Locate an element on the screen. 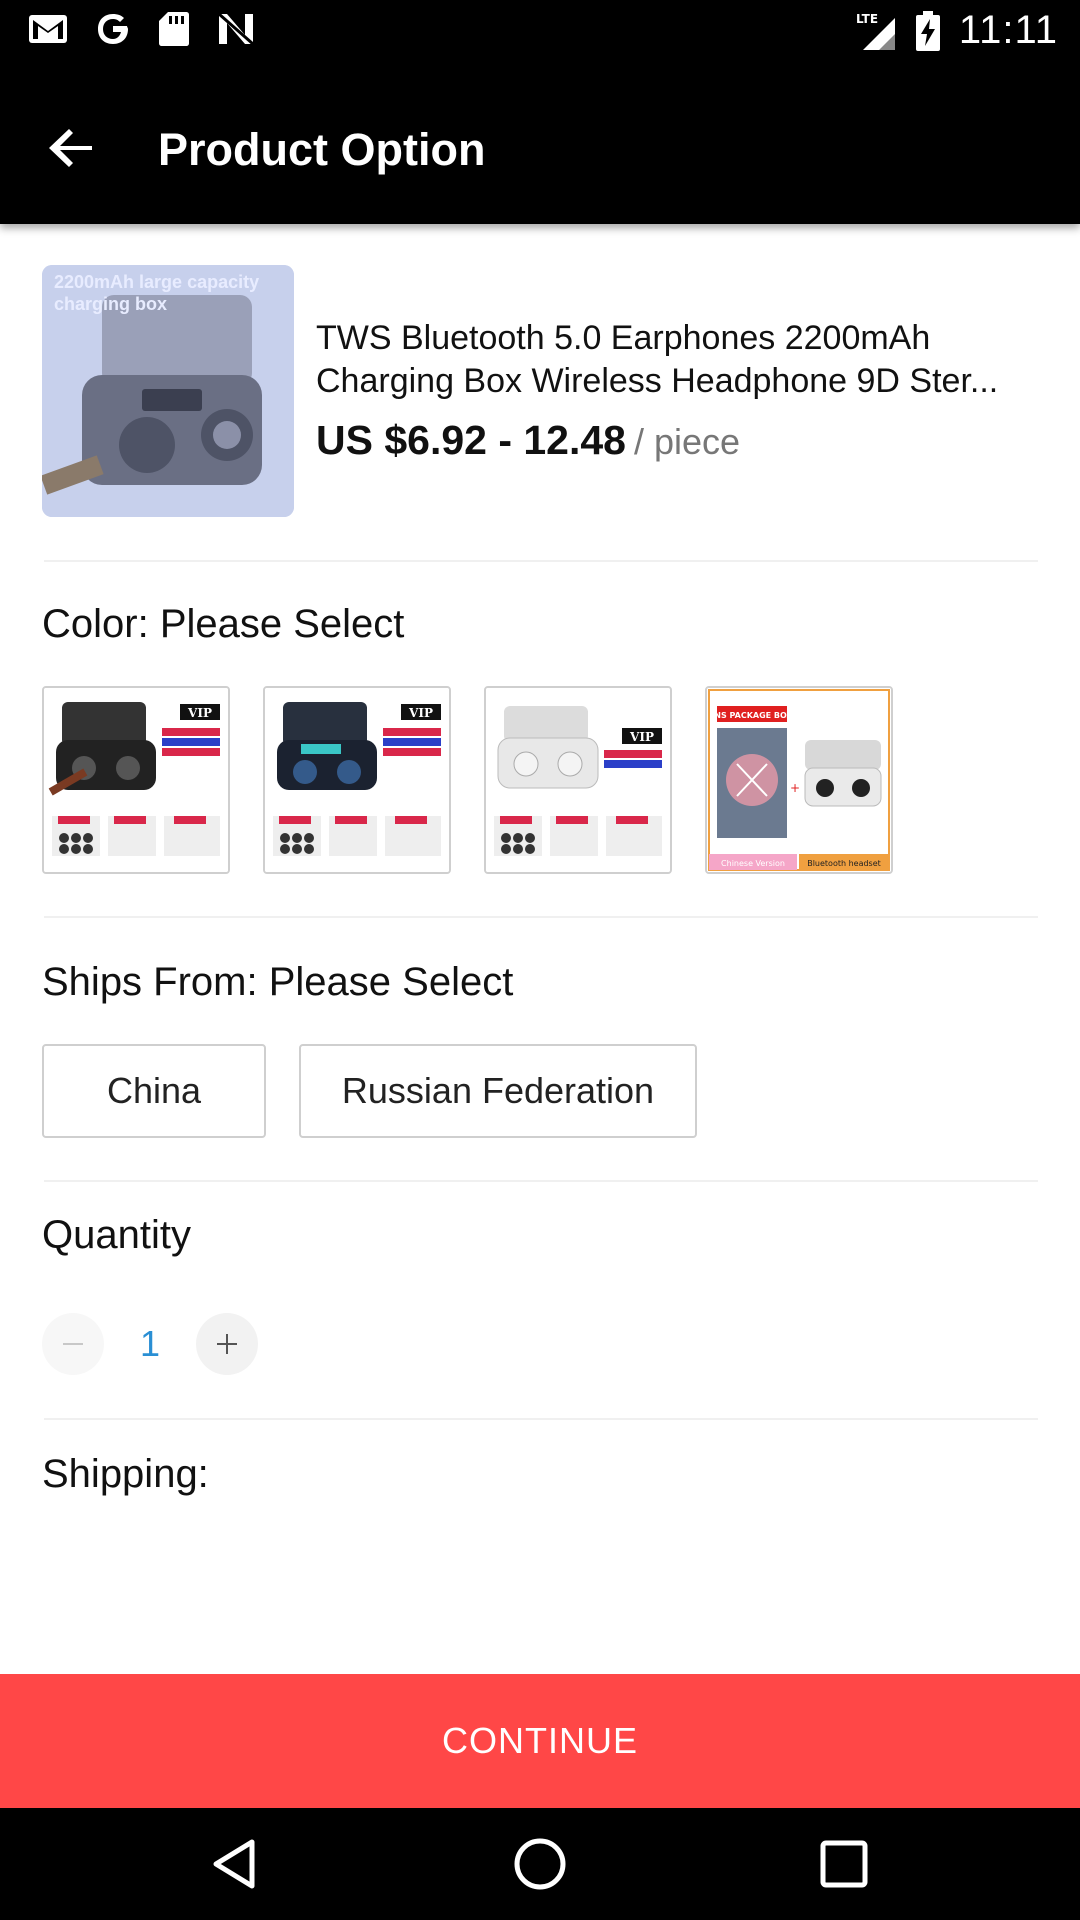 The width and height of the screenshot is (1080, 1920). color-option-blue: VIP is located at coordinates (357, 780).